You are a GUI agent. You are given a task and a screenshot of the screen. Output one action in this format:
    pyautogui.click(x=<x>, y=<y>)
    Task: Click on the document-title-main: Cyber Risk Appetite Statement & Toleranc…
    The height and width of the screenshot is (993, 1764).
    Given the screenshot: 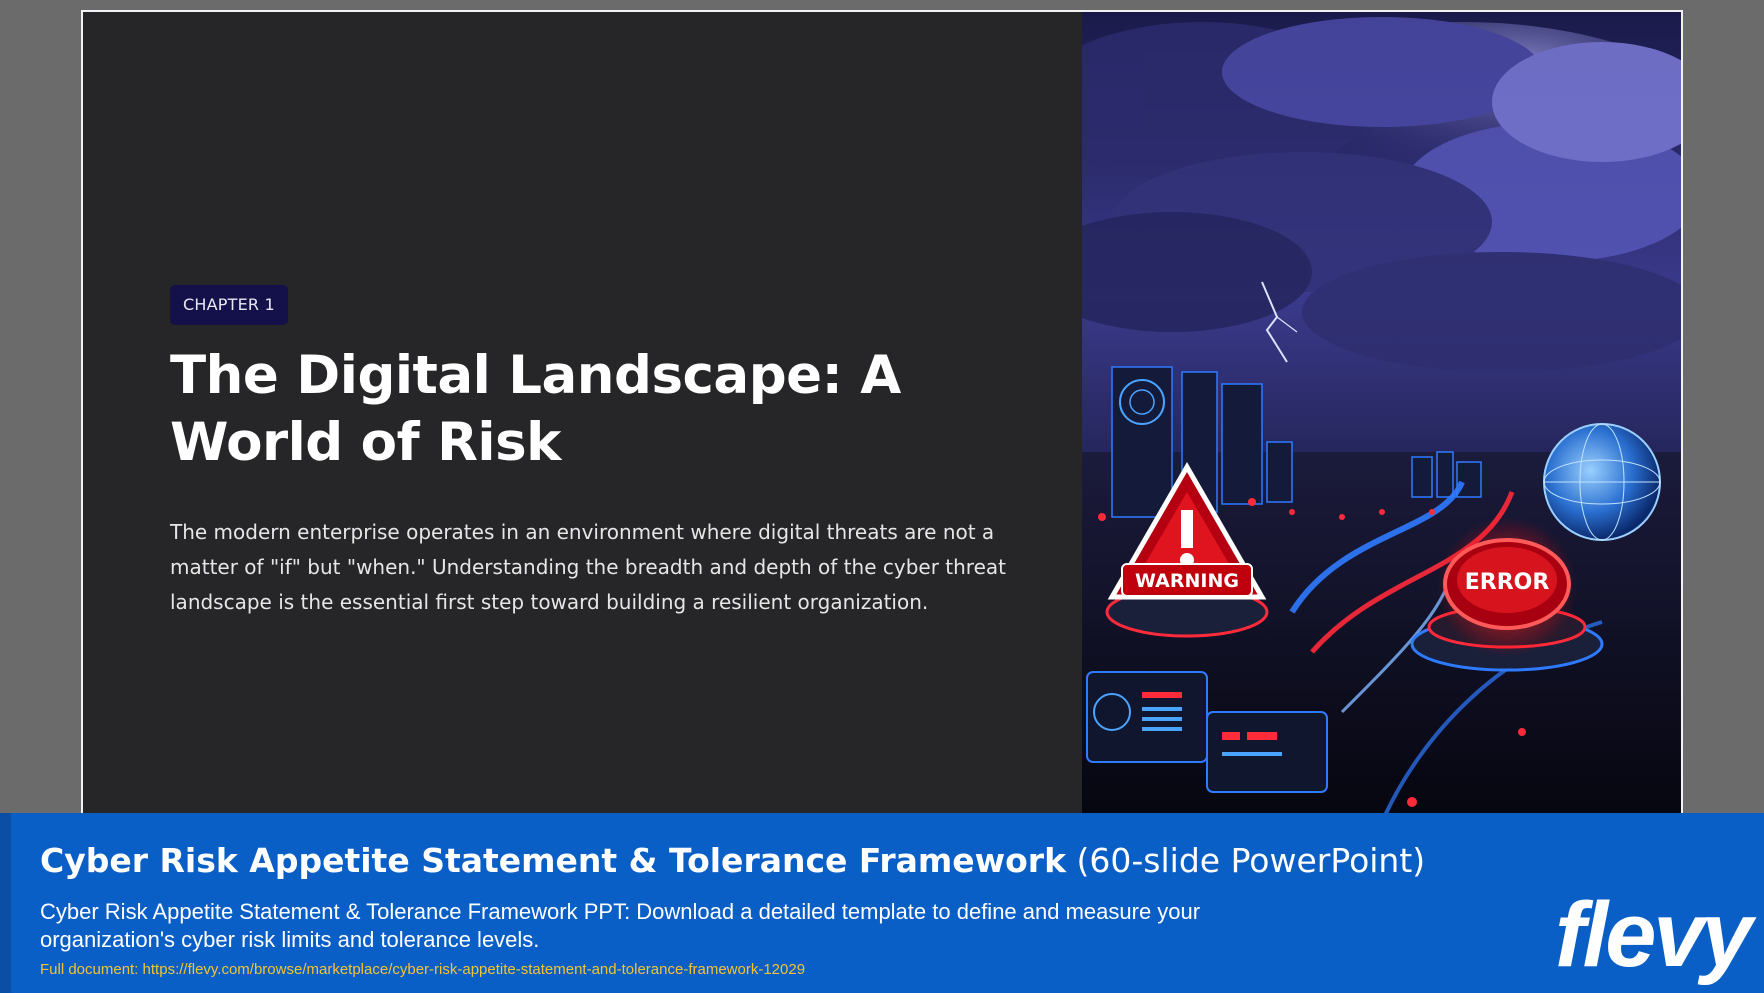 What is the action you would take?
    pyautogui.click(x=553, y=860)
    